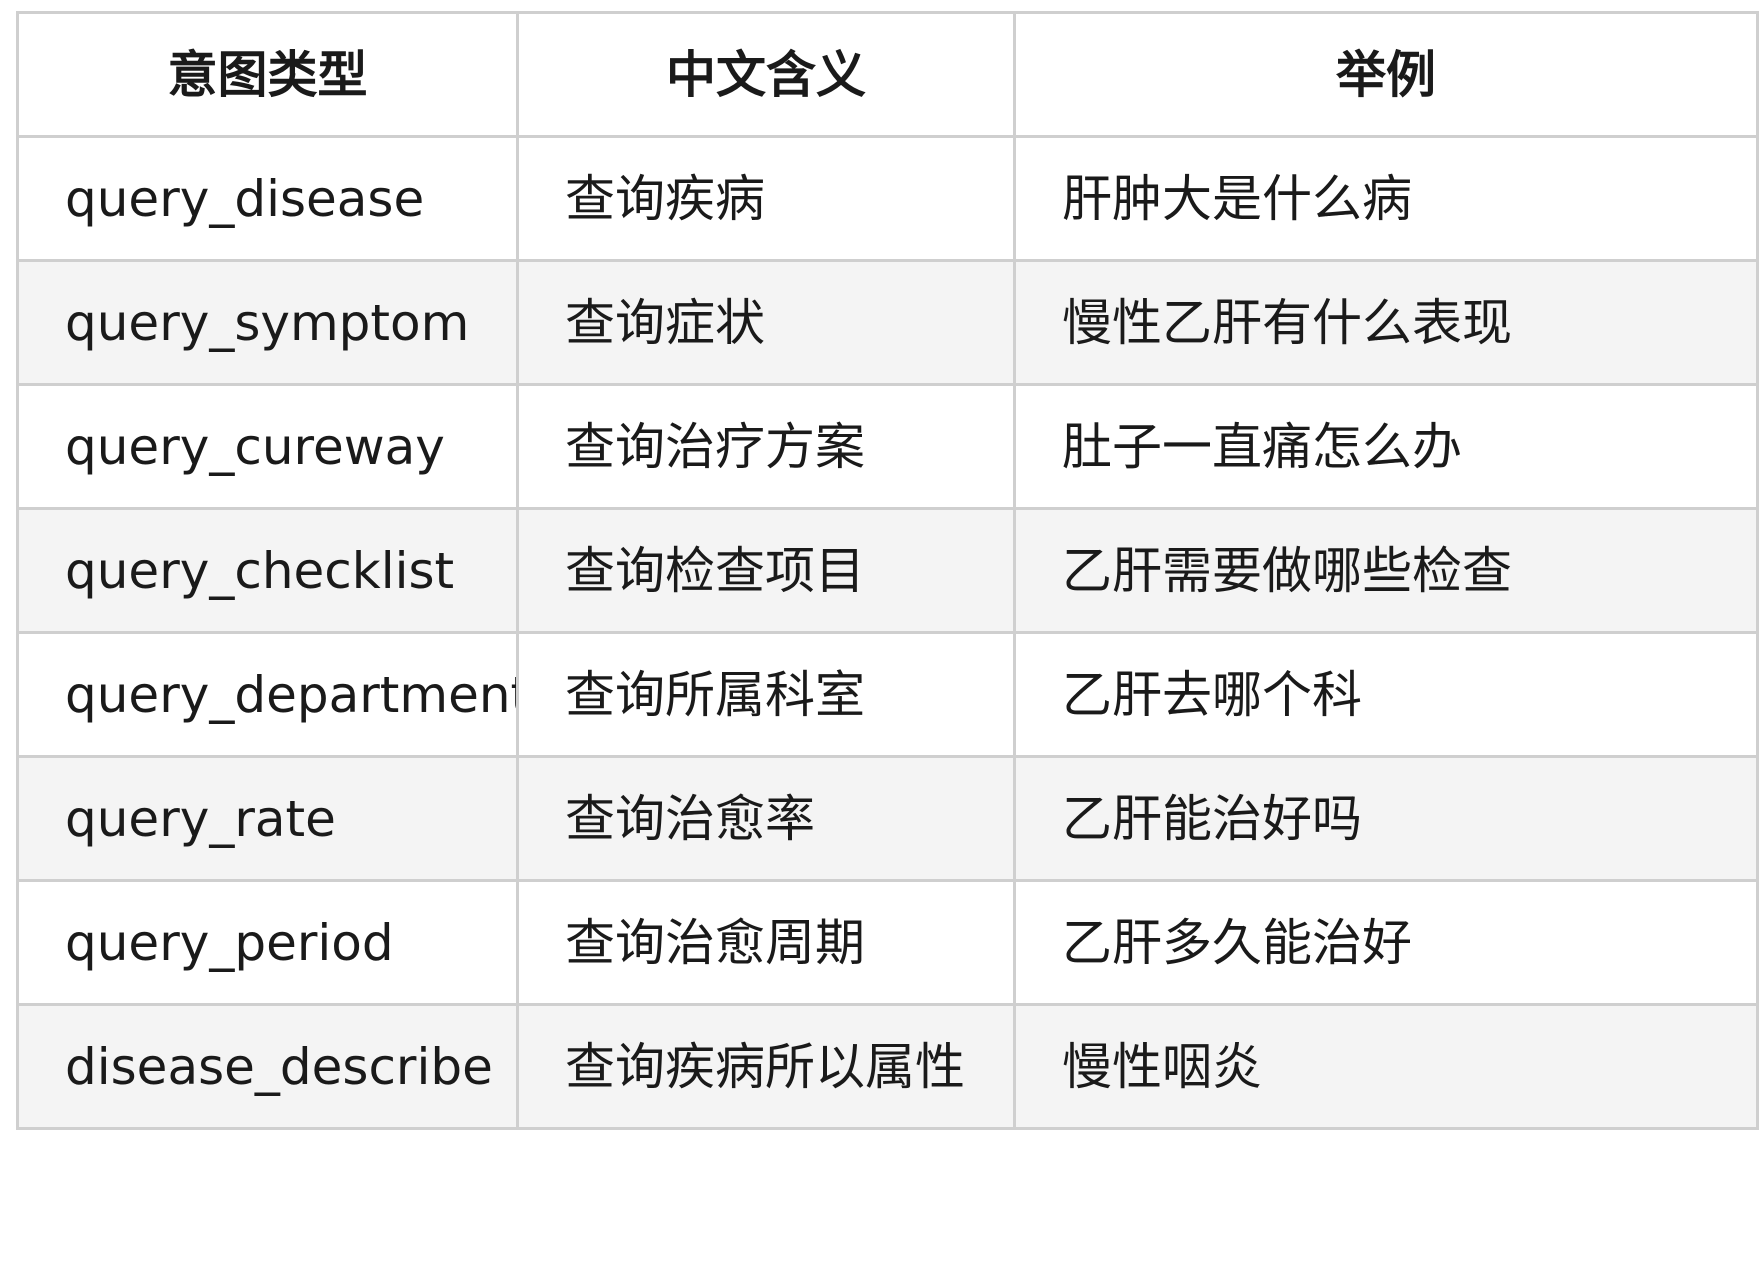 This screenshot has width=1760, height=1286. Describe the element at coordinates (766, 1066) in the screenshot. I see `chinese-meaning-cell: 查询疾病所以属性` at that location.